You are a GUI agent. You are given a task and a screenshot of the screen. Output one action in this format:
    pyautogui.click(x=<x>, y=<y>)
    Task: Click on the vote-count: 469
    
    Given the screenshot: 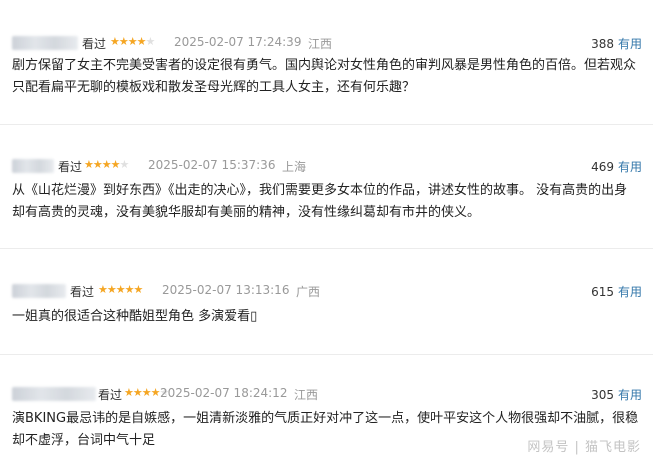 What is the action you would take?
    pyautogui.click(x=602, y=167)
    